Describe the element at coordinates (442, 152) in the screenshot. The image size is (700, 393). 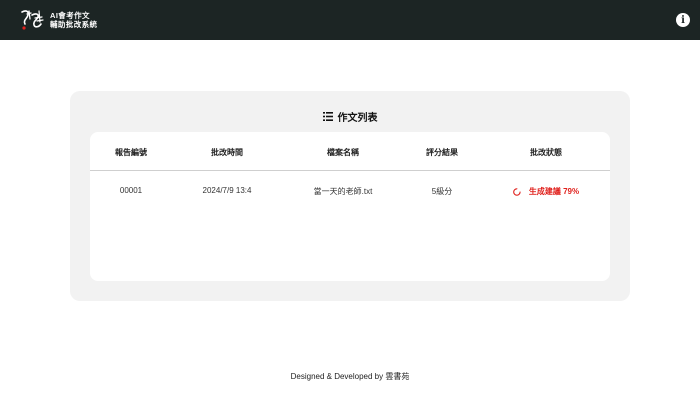
I see `column-header-score: 評分結果` at that location.